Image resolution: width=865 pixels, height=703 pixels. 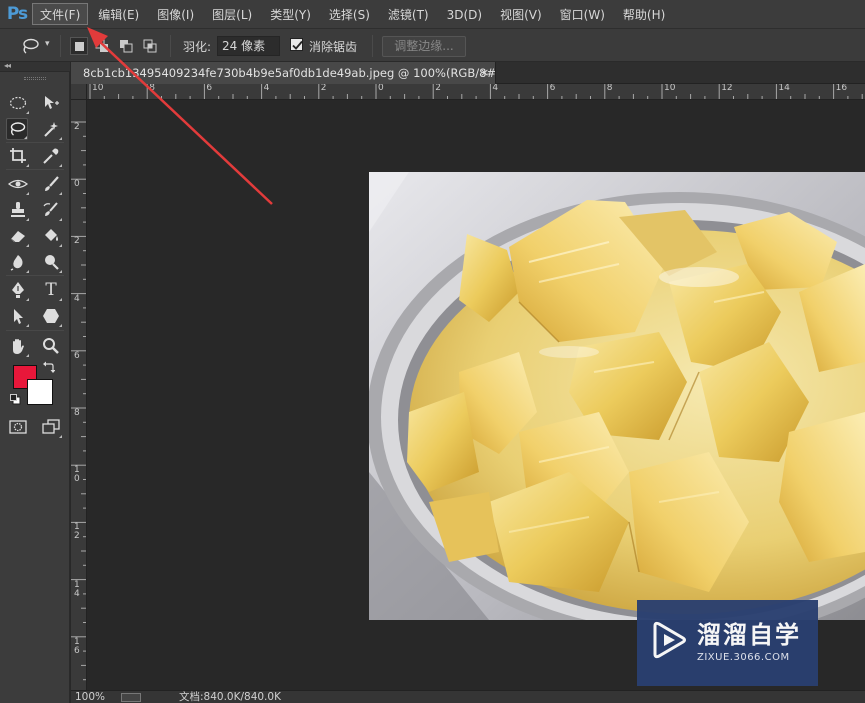 I want to click on menu-layer: 图层(L), so click(x=232, y=14).